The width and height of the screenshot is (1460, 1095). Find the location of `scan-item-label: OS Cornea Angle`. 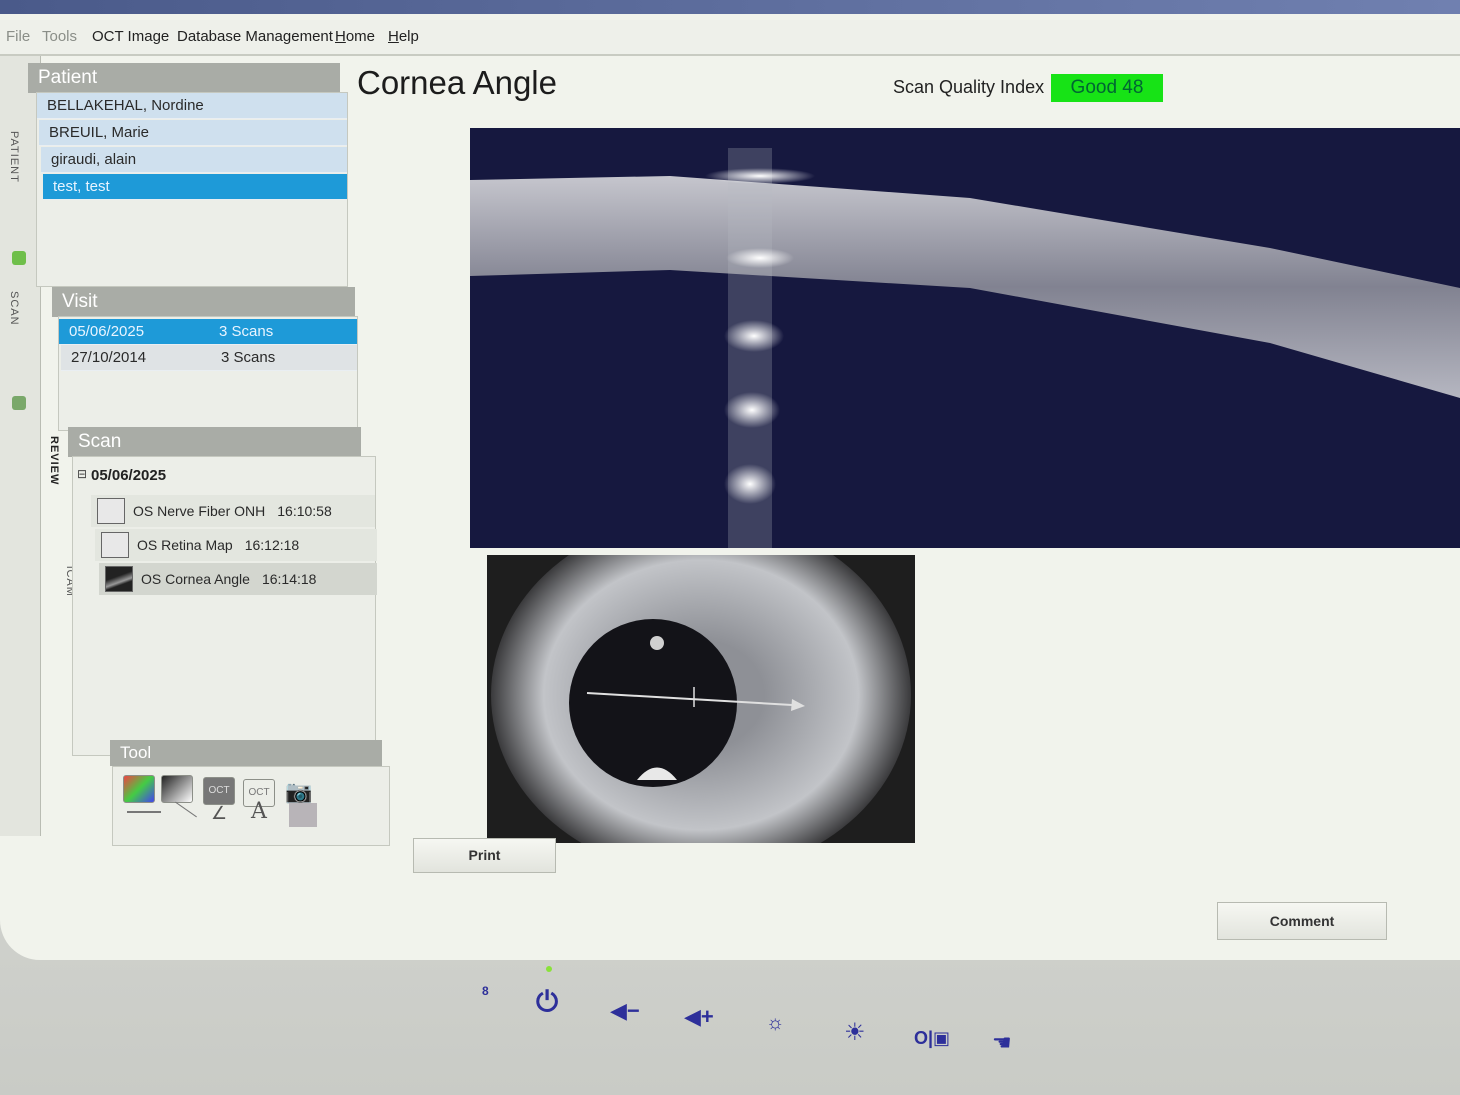

scan-item-label: OS Cornea Angle is located at coordinates (195, 579).